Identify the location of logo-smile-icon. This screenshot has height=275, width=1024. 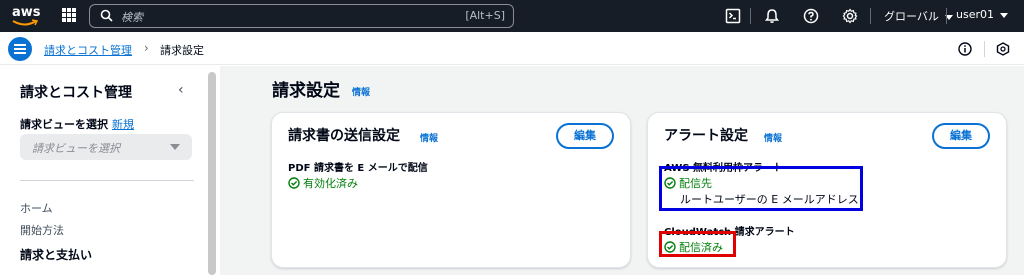
(25, 22).